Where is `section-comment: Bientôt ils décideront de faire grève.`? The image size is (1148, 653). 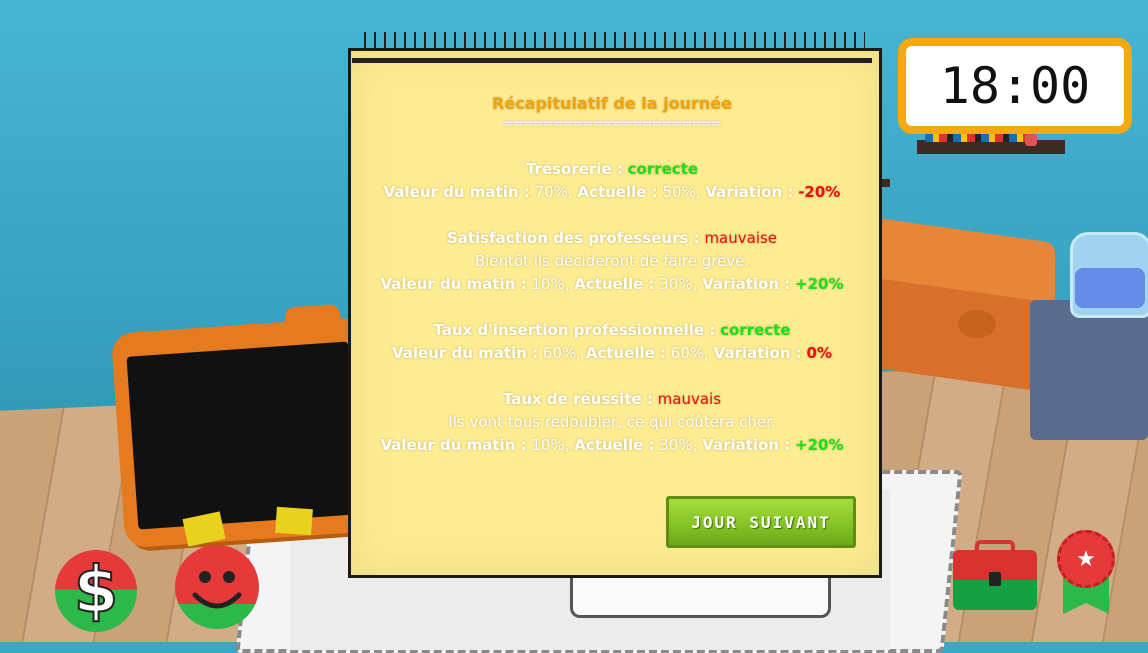 section-comment: Bientôt ils décideront de faire grève. is located at coordinates (612, 261).